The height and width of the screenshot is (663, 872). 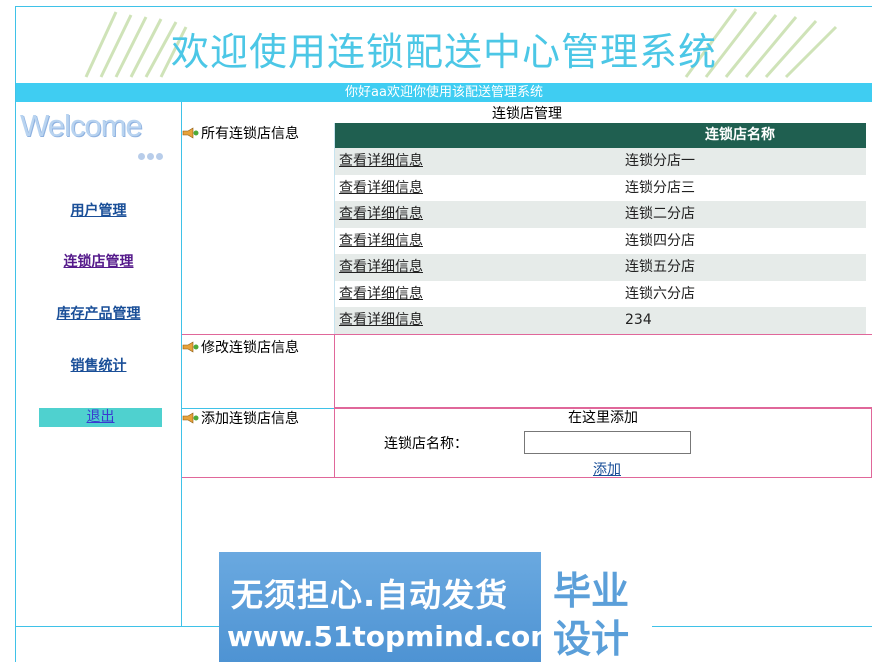 I want to click on sidebar-item-inventory-management: 库存产品管理, so click(x=98, y=313).